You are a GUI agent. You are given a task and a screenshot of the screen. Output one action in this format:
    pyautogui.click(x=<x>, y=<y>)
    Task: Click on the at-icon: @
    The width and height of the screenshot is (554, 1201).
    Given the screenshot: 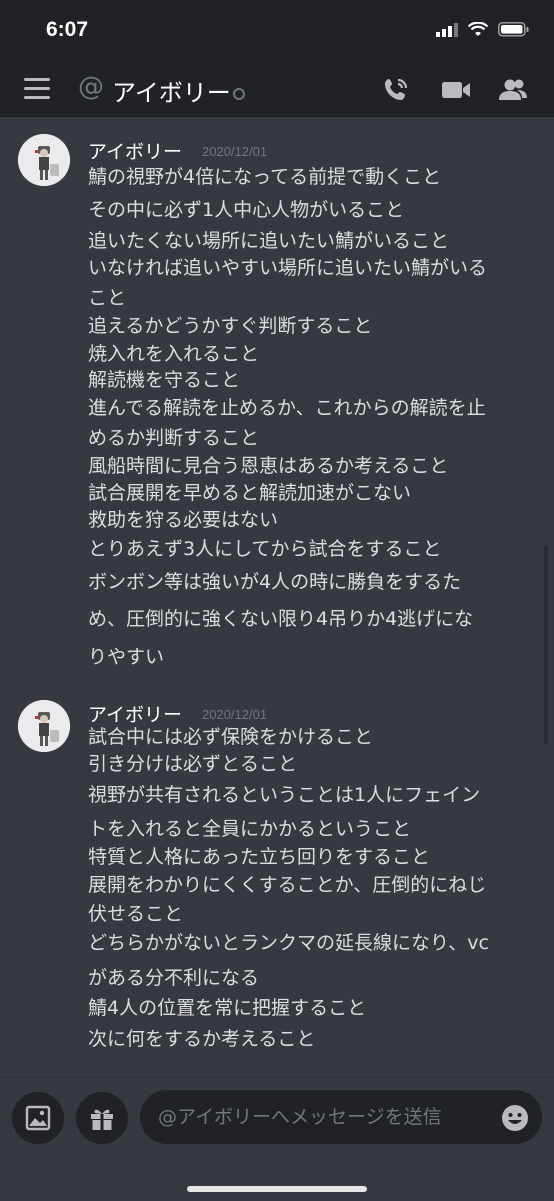 What is the action you would take?
    pyautogui.click(x=91, y=87)
    